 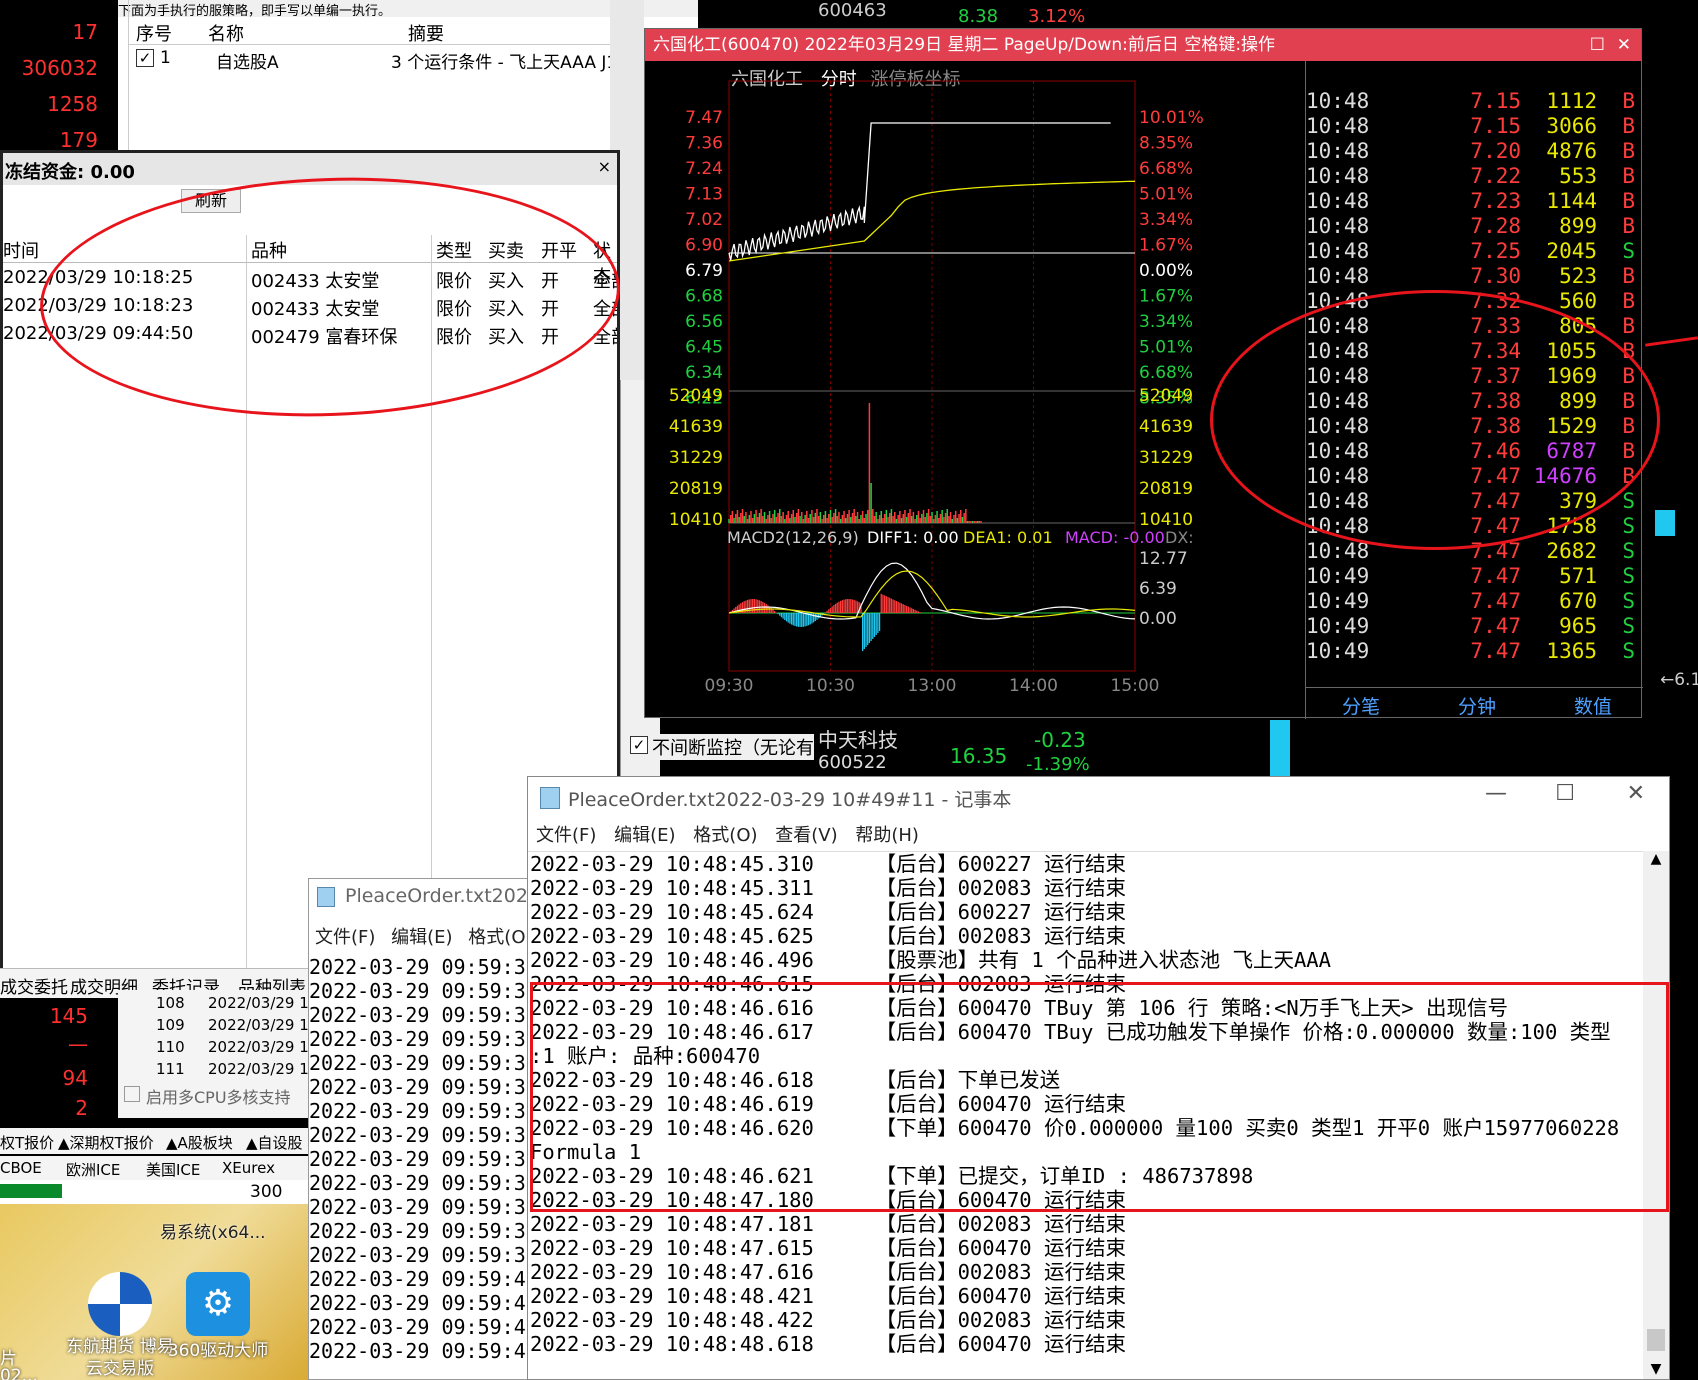 I want to click on cyan-candle, so click(x=1280, y=750).